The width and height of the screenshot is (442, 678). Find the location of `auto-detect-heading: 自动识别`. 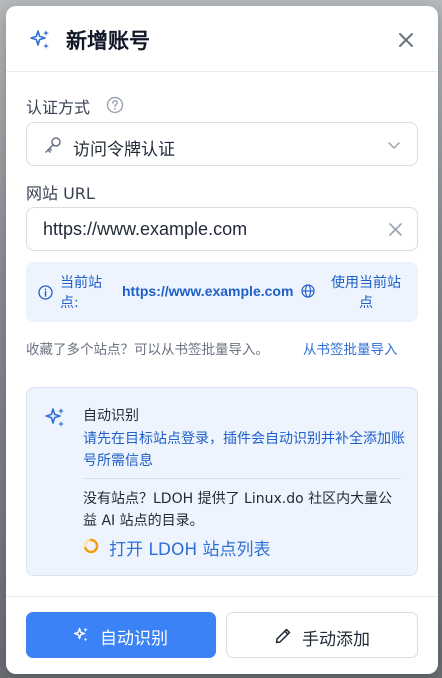

auto-detect-heading: 自动识别 is located at coordinates (111, 416).